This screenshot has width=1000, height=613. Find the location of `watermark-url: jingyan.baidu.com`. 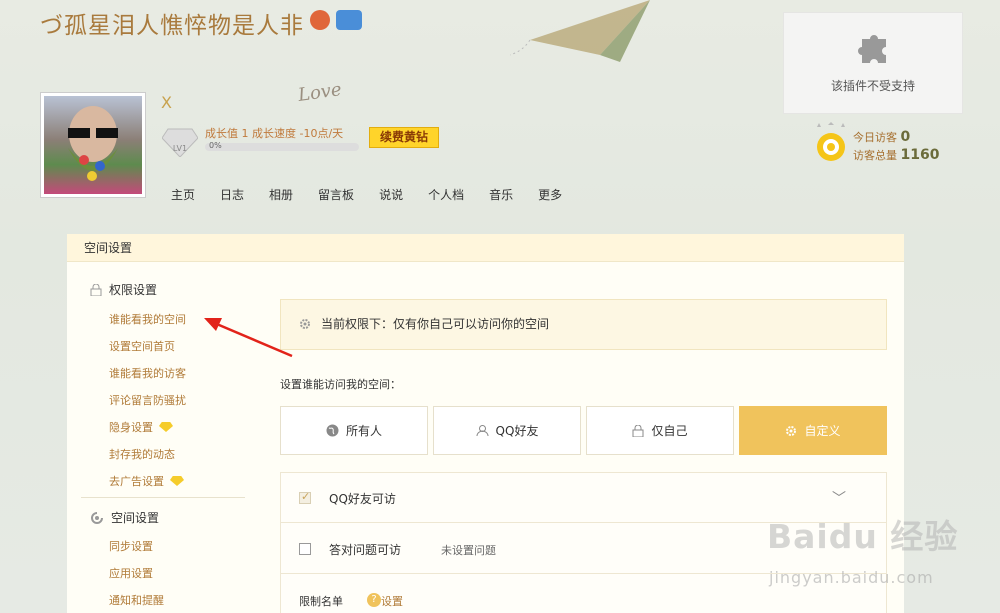

watermark-url: jingyan.baidu.com is located at coordinates (851, 577).